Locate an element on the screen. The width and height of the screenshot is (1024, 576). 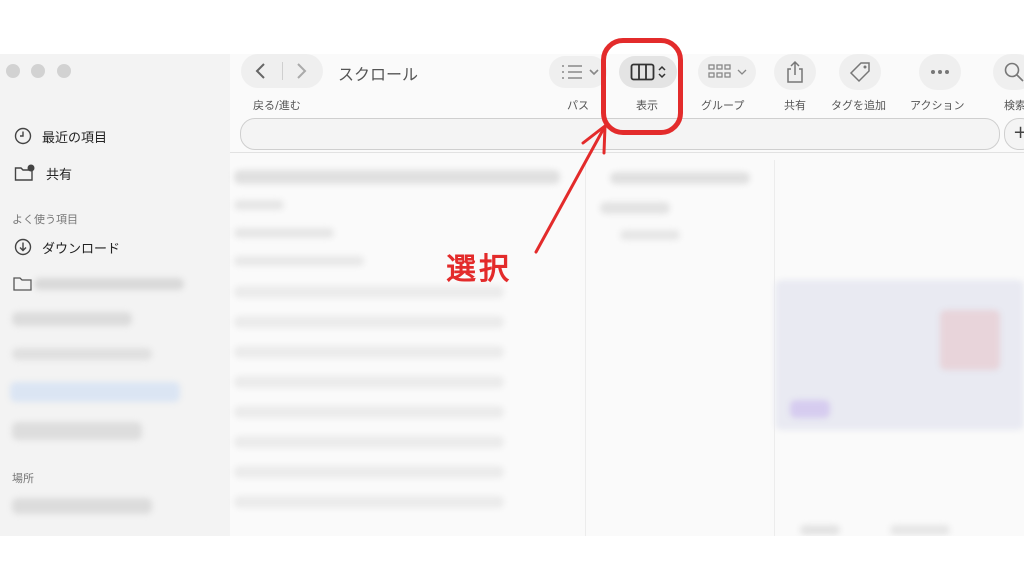
arrow-annotation is located at coordinates (570, 189).